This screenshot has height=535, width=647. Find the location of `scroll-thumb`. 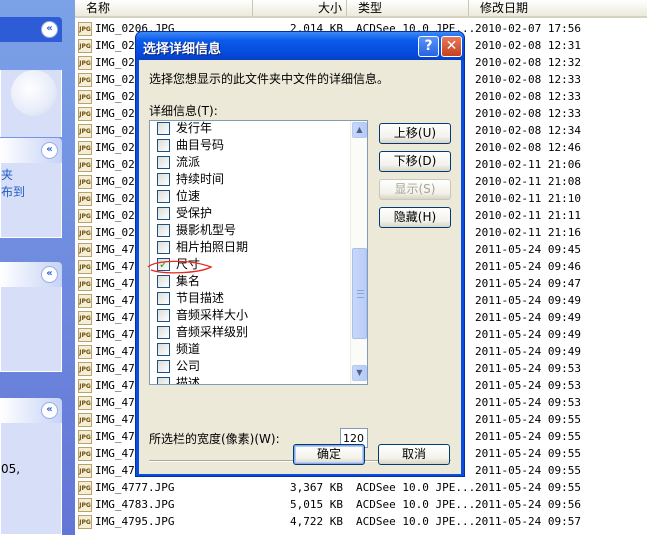

scroll-thumb is located at coordinates (359, 293).